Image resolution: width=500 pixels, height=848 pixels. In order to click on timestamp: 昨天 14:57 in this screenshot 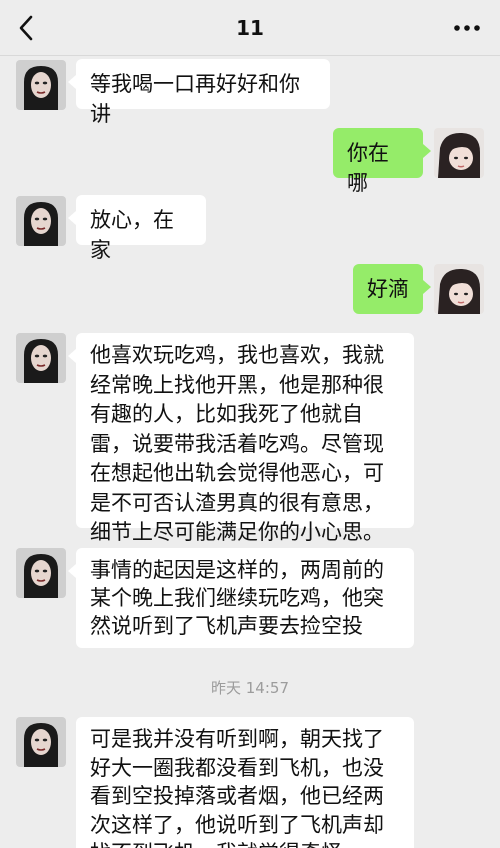, I will do `click(250, 688)`.